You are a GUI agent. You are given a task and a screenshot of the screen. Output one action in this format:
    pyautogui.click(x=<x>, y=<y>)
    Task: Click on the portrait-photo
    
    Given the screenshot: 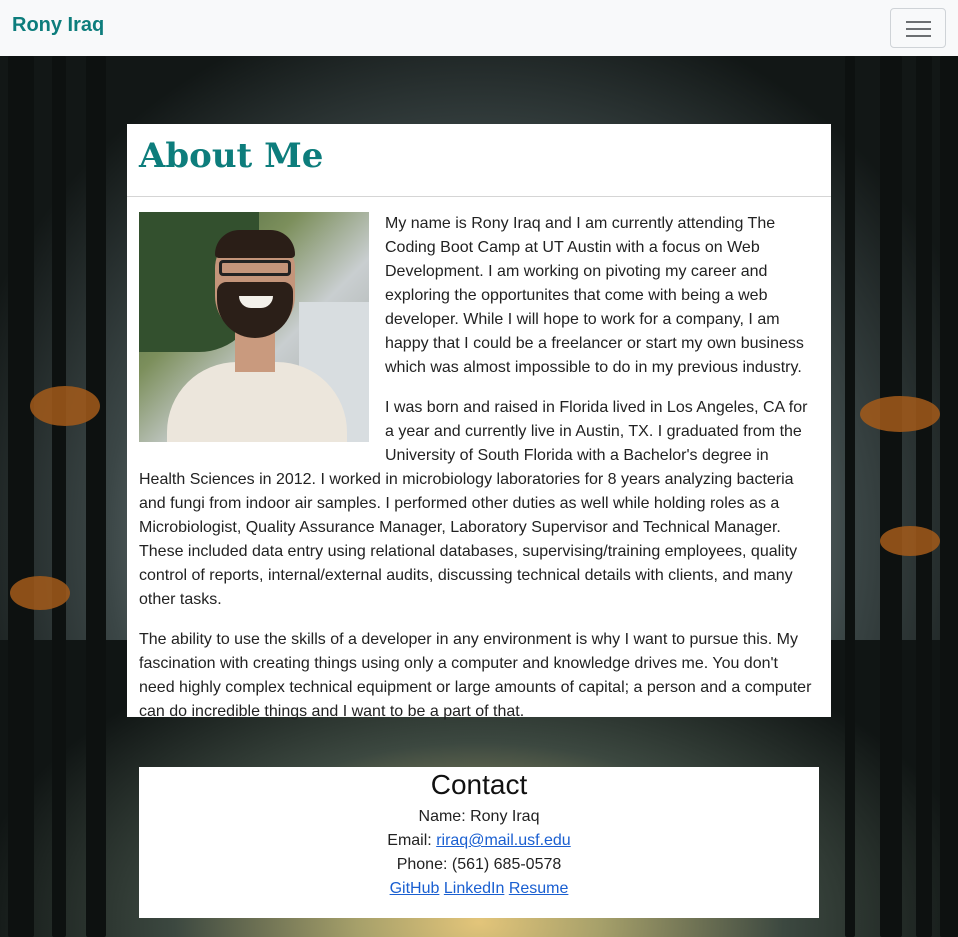 What is the action you would take?
    pyautogui.click(x=254, y=327)
    